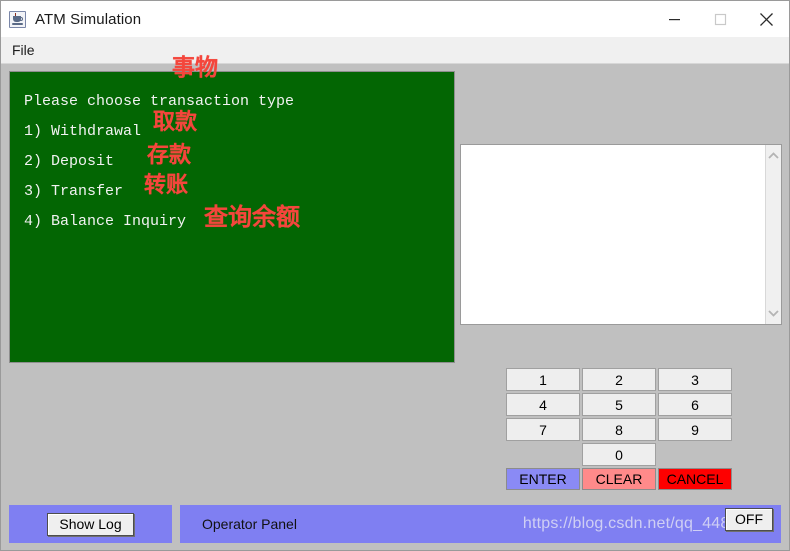  What do you see at coordinates (395, 19) in the screenshot?
I see `title-bar: ATM Simulation` at bounding box center [395, 19].